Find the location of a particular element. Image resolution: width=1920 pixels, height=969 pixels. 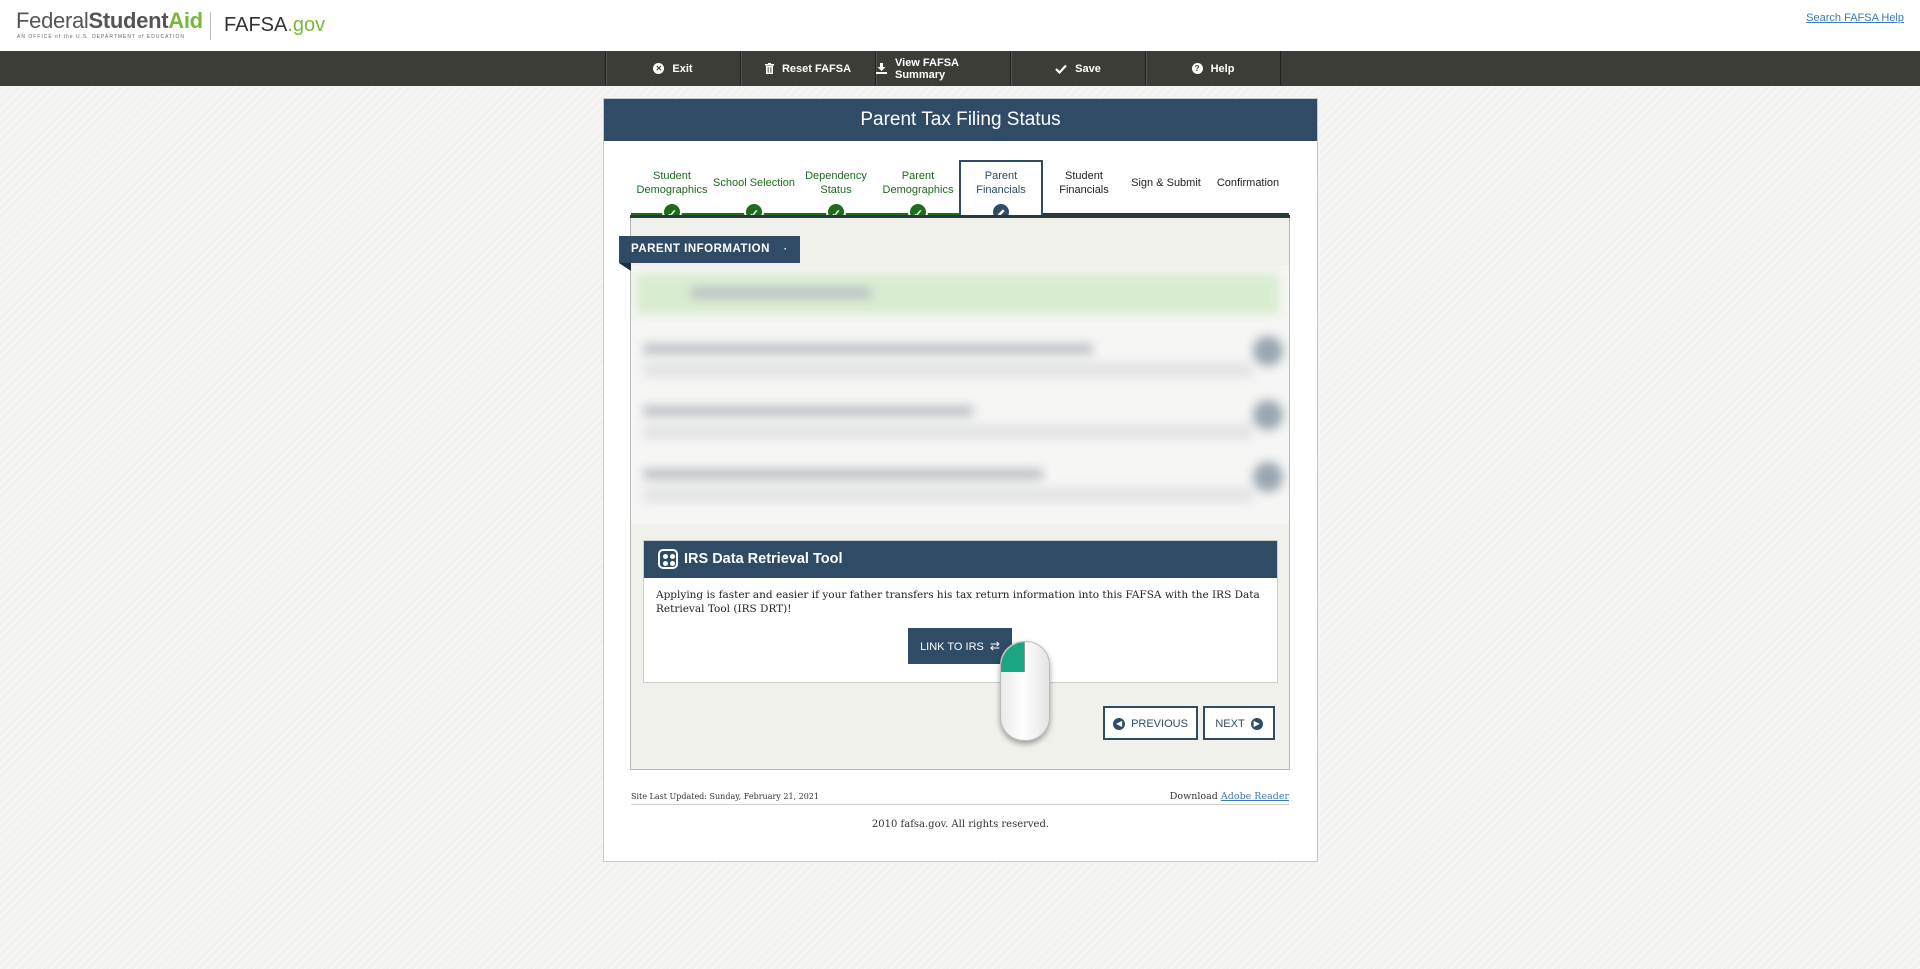

step-label: Parent Demographics is located at coordinates (918, 183).